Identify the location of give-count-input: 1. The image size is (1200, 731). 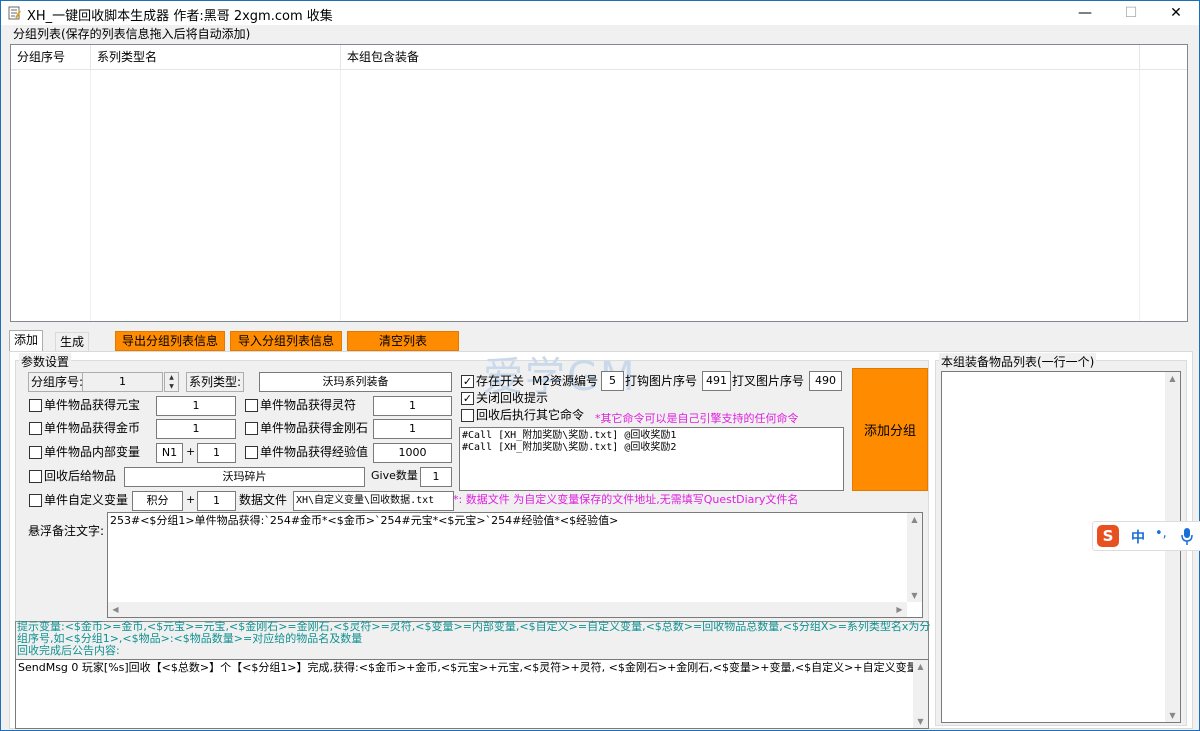
(436, 477).